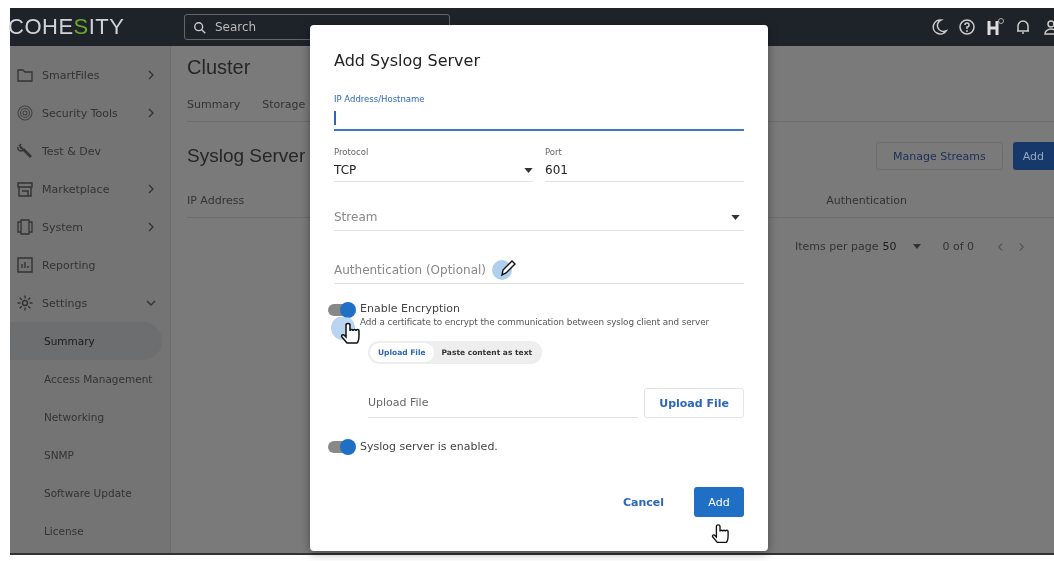 The height and width of the screenshot is (561, 1054). I want to click on sidebar-item: System, so click(90, 227).